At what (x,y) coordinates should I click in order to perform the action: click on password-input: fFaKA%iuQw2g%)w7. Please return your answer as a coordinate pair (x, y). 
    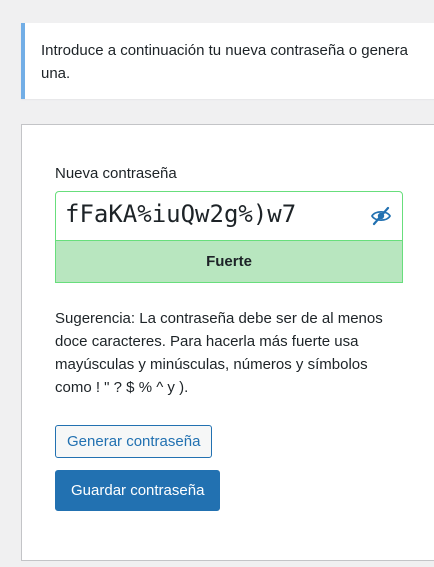
    Looking at the image, I should click on (215, 214).